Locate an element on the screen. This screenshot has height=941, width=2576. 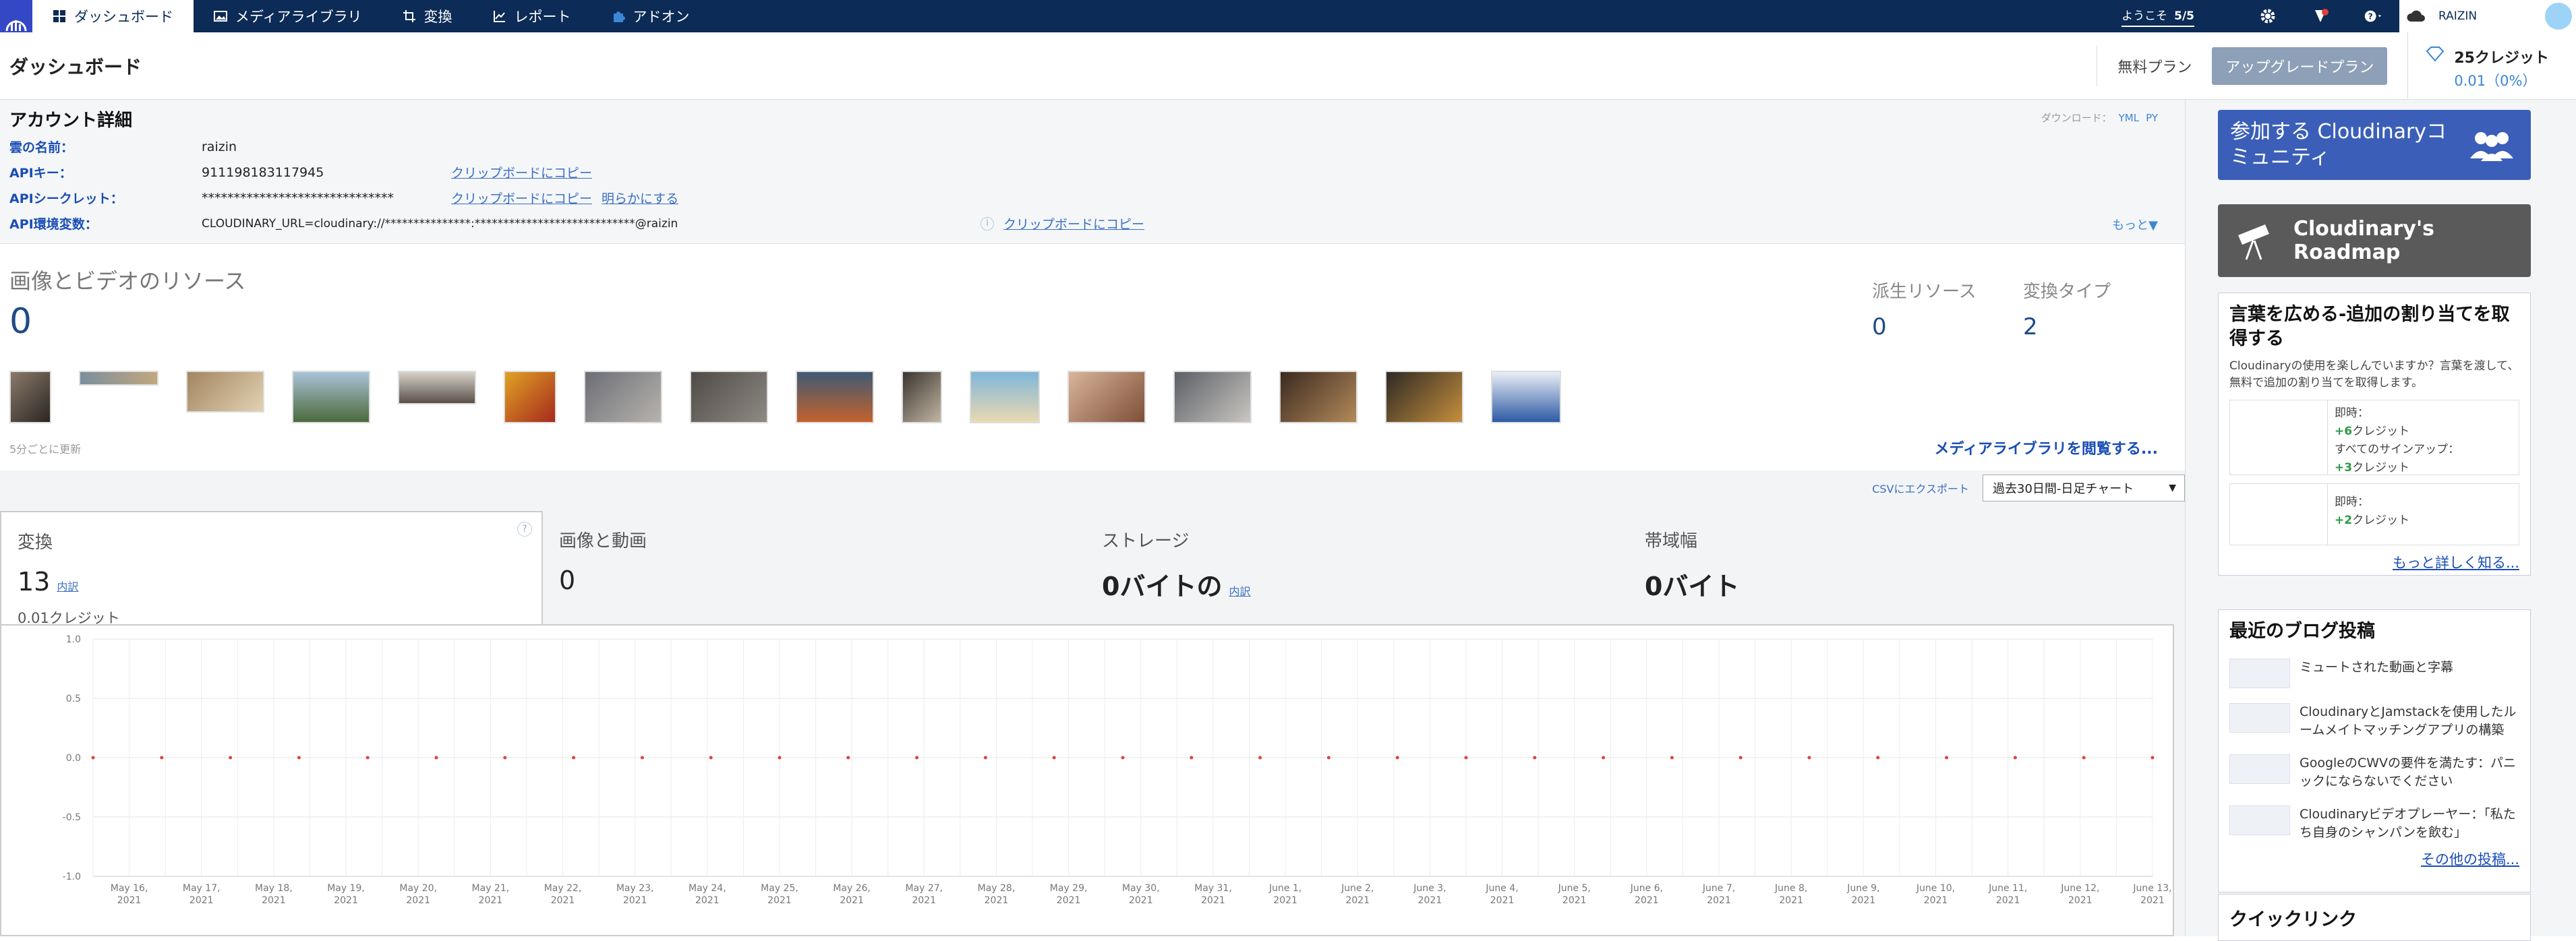
tab-label: 変換 is located at coordinates (36, 543).